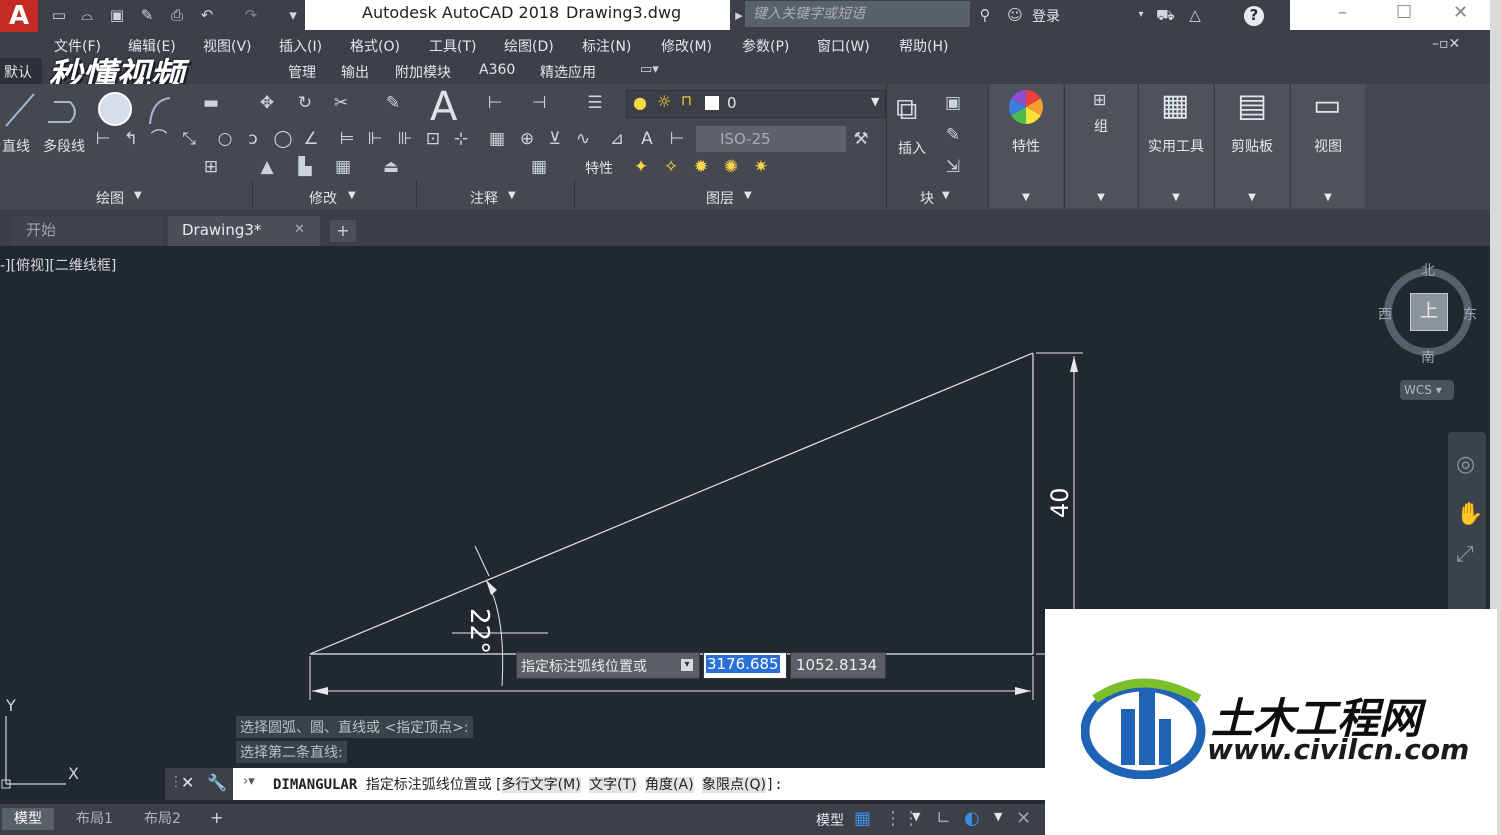 This screenshot has height=835, width=1501. What do you see at coordinates (1429, 312) in the screenshot?
I see `viewcube-top-face: 上` at bounding box center [1429, 312].